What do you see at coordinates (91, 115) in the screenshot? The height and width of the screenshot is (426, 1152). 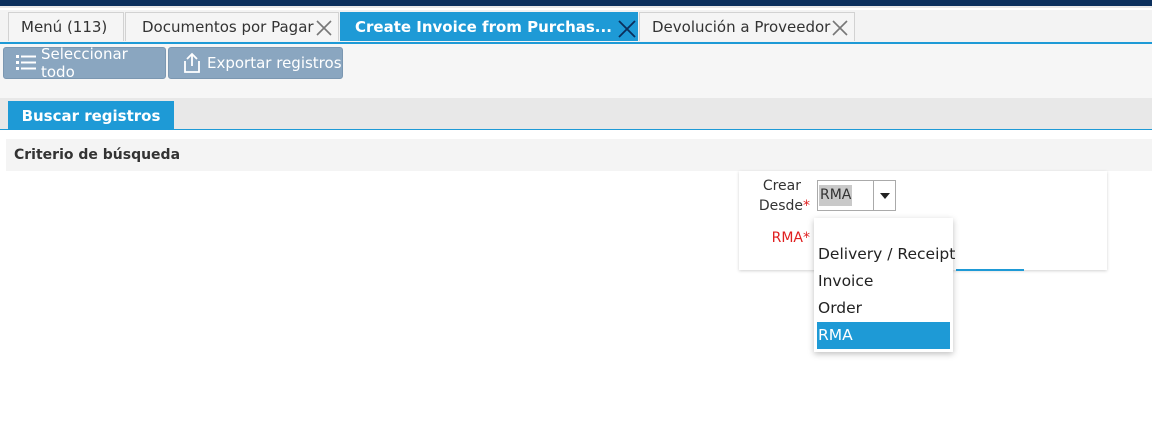 I see `tab-search-records: Buscar registros` at bounding box center [91, 115].